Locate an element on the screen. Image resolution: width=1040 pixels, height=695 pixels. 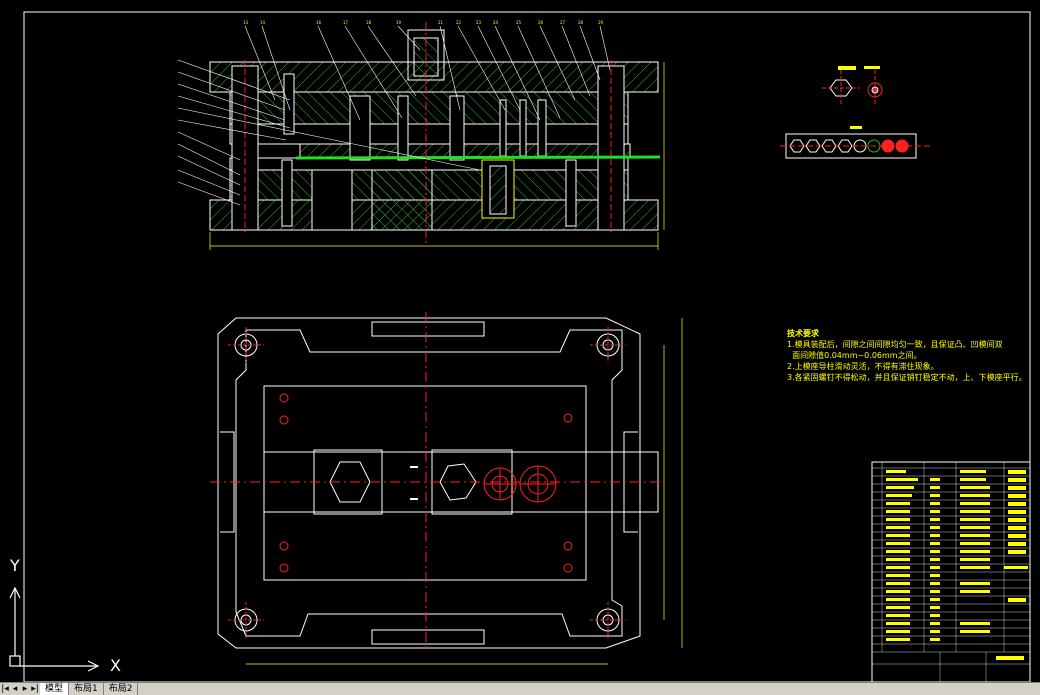
tab-prev-icon: ◂ is located at coordinates (15, 689).